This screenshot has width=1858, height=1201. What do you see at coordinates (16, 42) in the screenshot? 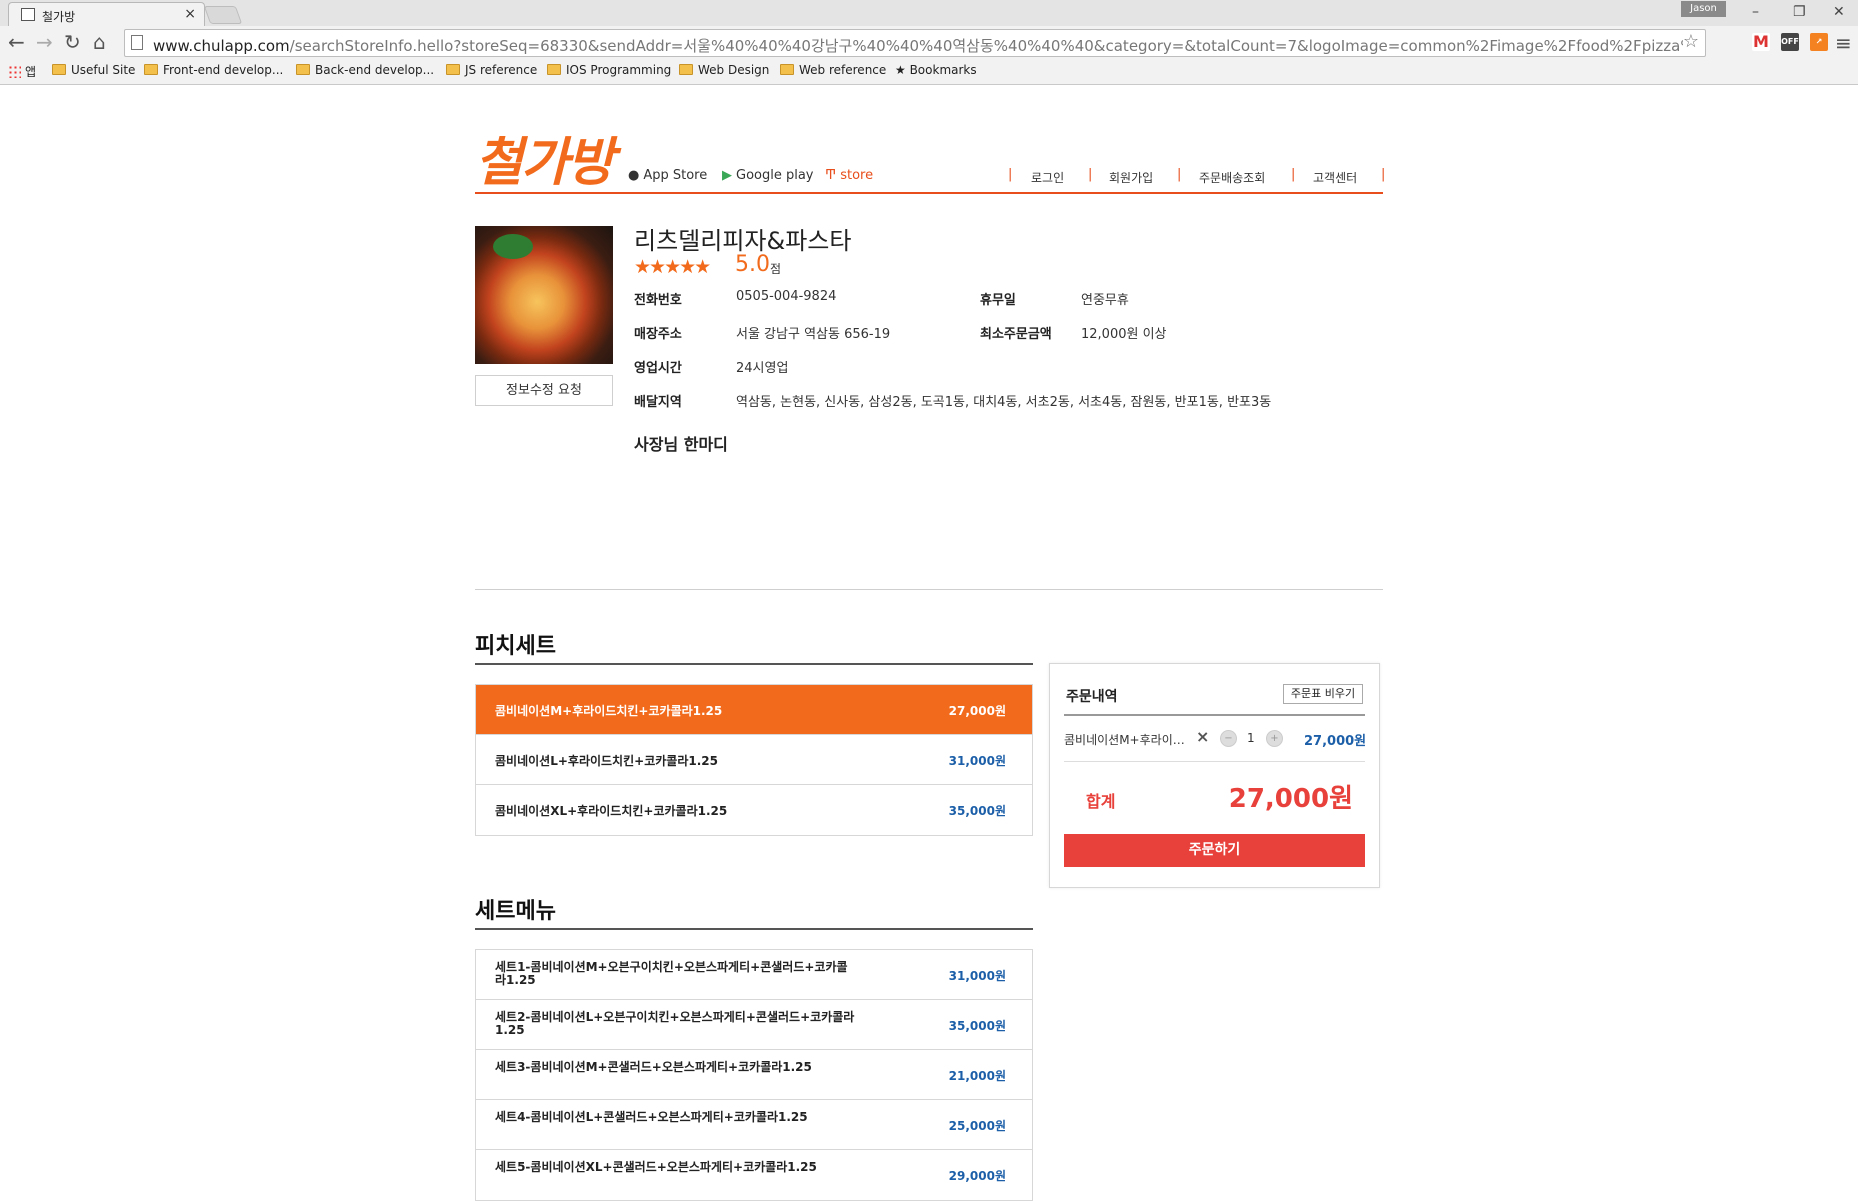
I see `back-arrow-icon: ←` at bounding box center [16, 42].